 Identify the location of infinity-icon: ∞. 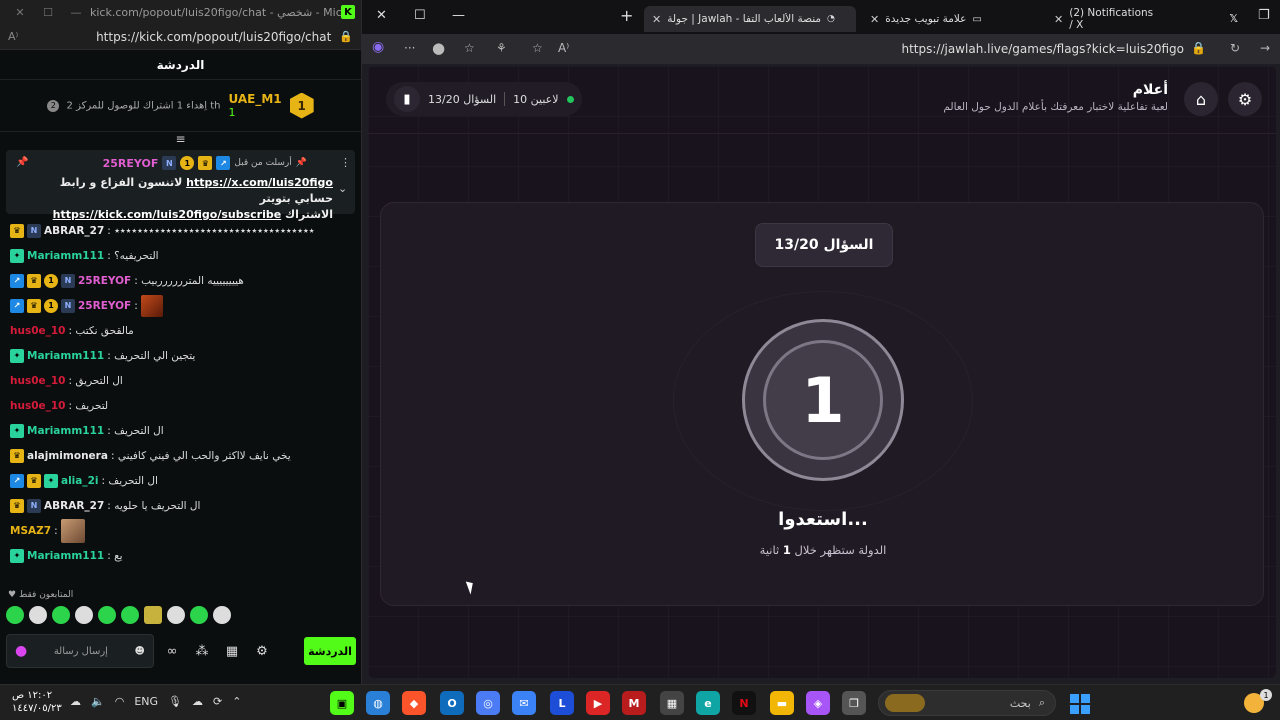
(172, 651).